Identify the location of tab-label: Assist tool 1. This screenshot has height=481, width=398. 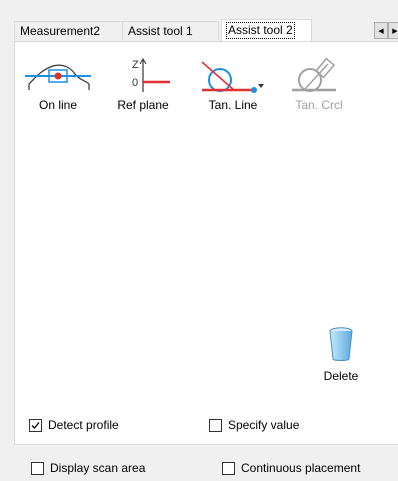
(160, 31).